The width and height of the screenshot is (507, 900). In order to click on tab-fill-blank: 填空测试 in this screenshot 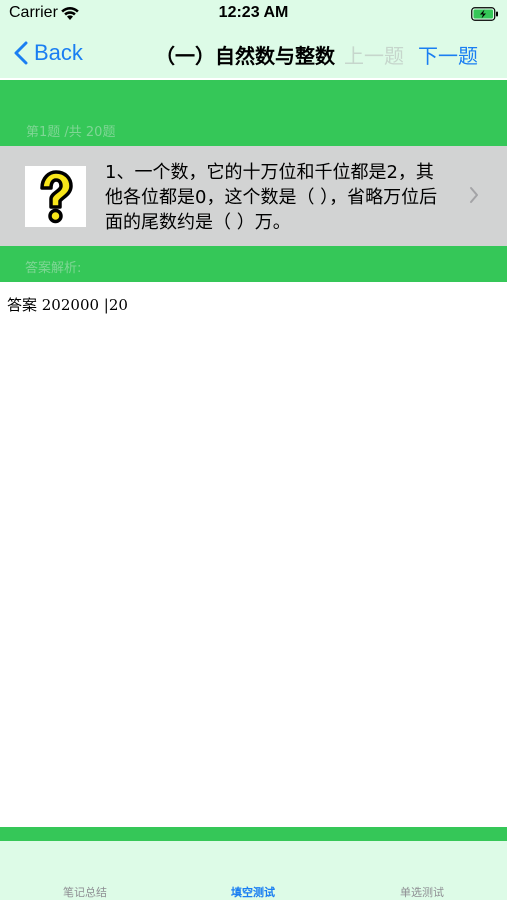, I will do `click(253, 892)`.